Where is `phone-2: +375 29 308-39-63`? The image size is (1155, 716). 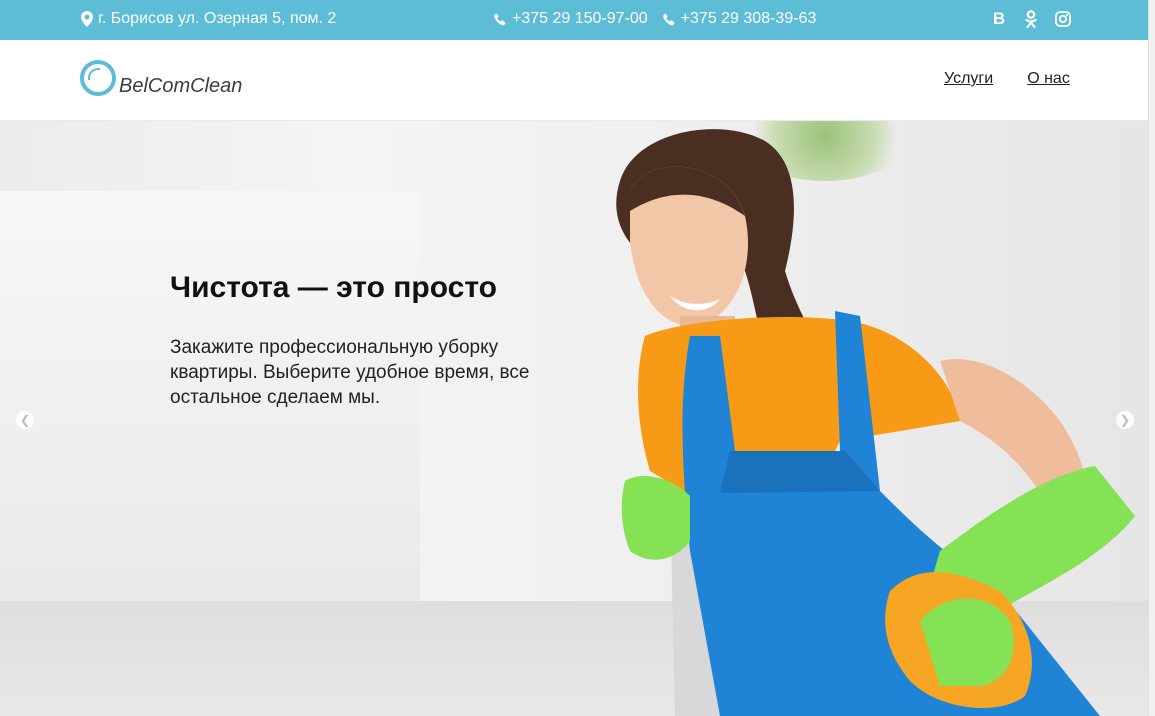
phone-2: +375 29 308-39-63 is located at coordinates (739, 19).